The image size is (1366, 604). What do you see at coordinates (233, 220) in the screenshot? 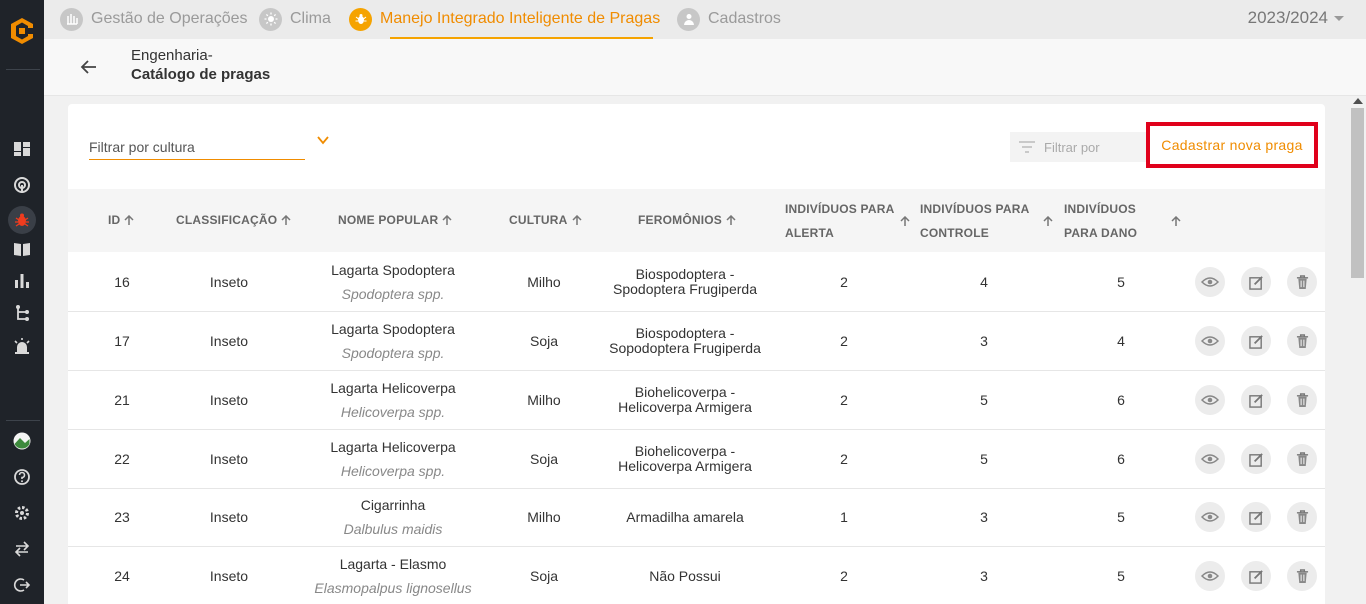
I see `column-header-classification: CLASSIFICAÇÃO` at bounding box center [233, 220].